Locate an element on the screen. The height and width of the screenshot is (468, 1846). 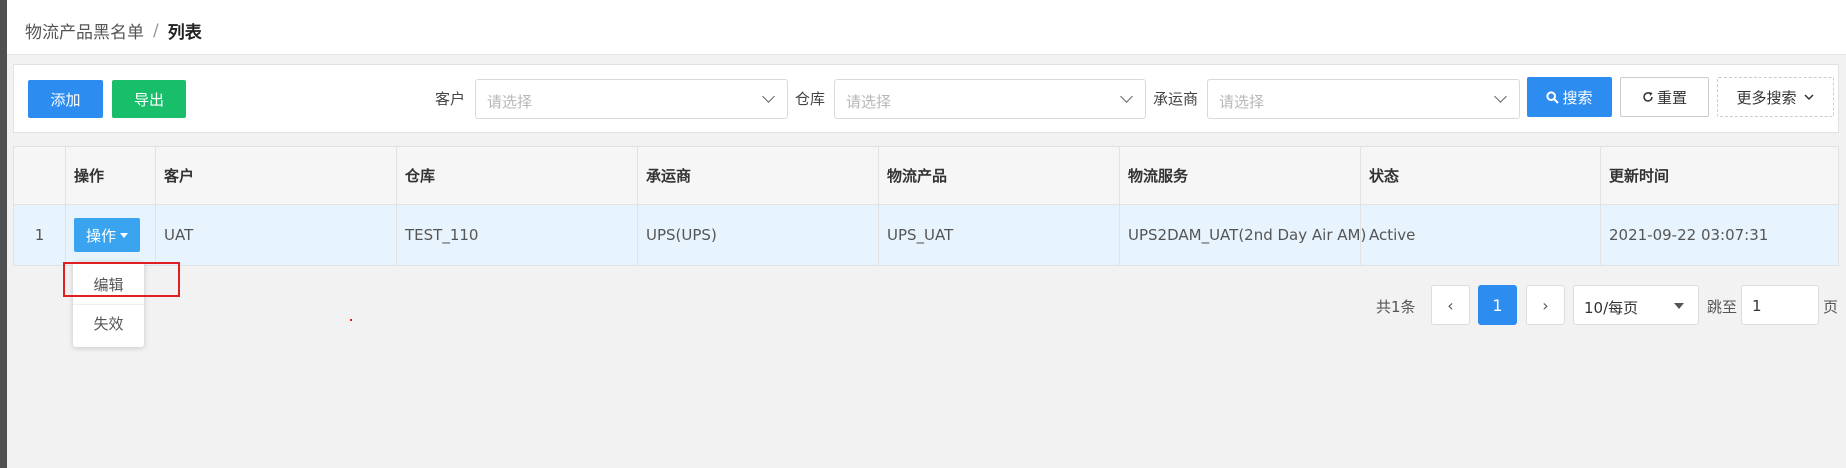
pagination-next-button: › is located at coordinates (1545, 305).